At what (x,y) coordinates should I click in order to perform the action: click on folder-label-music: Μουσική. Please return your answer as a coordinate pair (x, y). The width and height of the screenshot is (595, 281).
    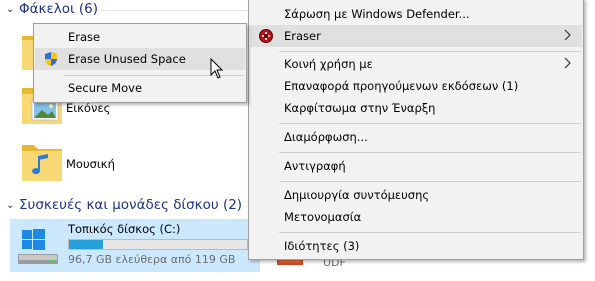
    Looking at the image, I should click on (90, 164).